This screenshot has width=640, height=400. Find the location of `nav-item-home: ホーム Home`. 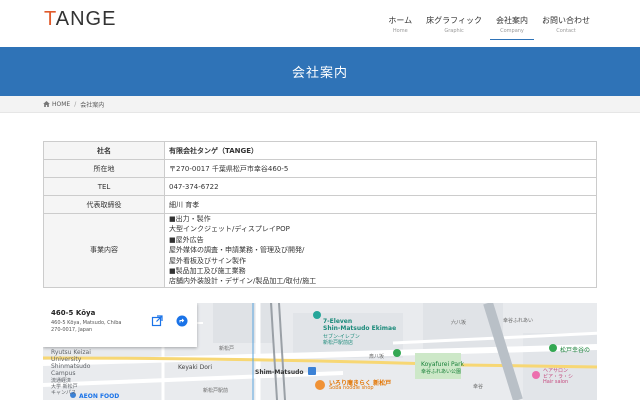

nav-item-home: ホーム Home is located at coordinates (400, 20).